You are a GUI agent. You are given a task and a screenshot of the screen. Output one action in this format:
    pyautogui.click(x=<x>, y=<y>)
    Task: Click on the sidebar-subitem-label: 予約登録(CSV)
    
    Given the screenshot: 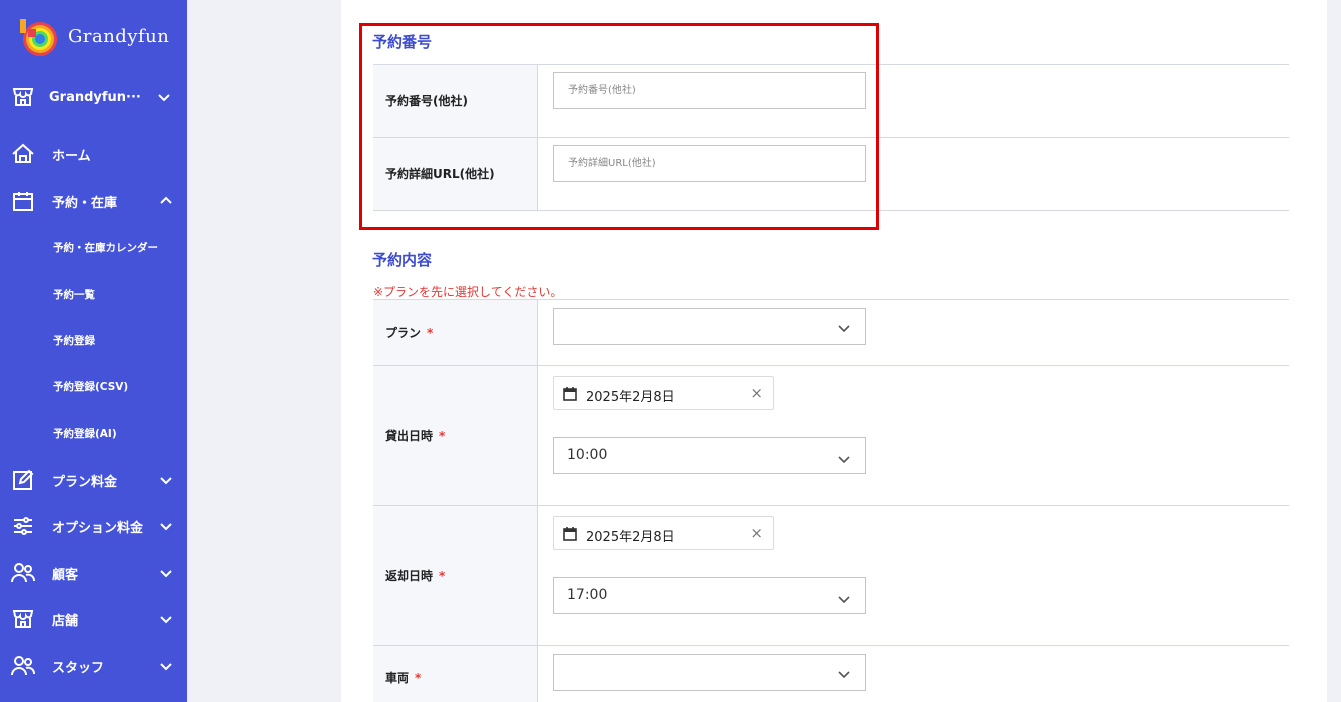 What is the action you would take?
    pyautogui.click(x=91, y=386)
    